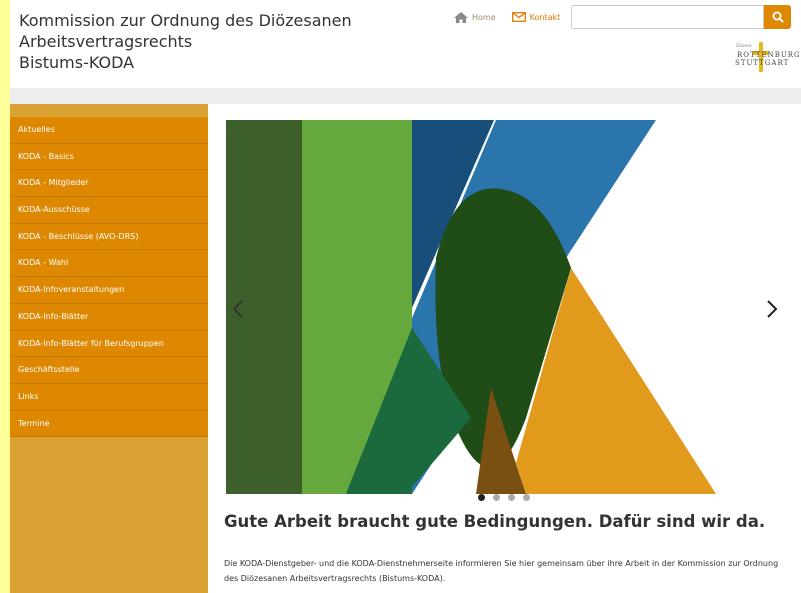 This screenshot has width=801, height=593. I want to click on home-link: Home, so click(475, 17).